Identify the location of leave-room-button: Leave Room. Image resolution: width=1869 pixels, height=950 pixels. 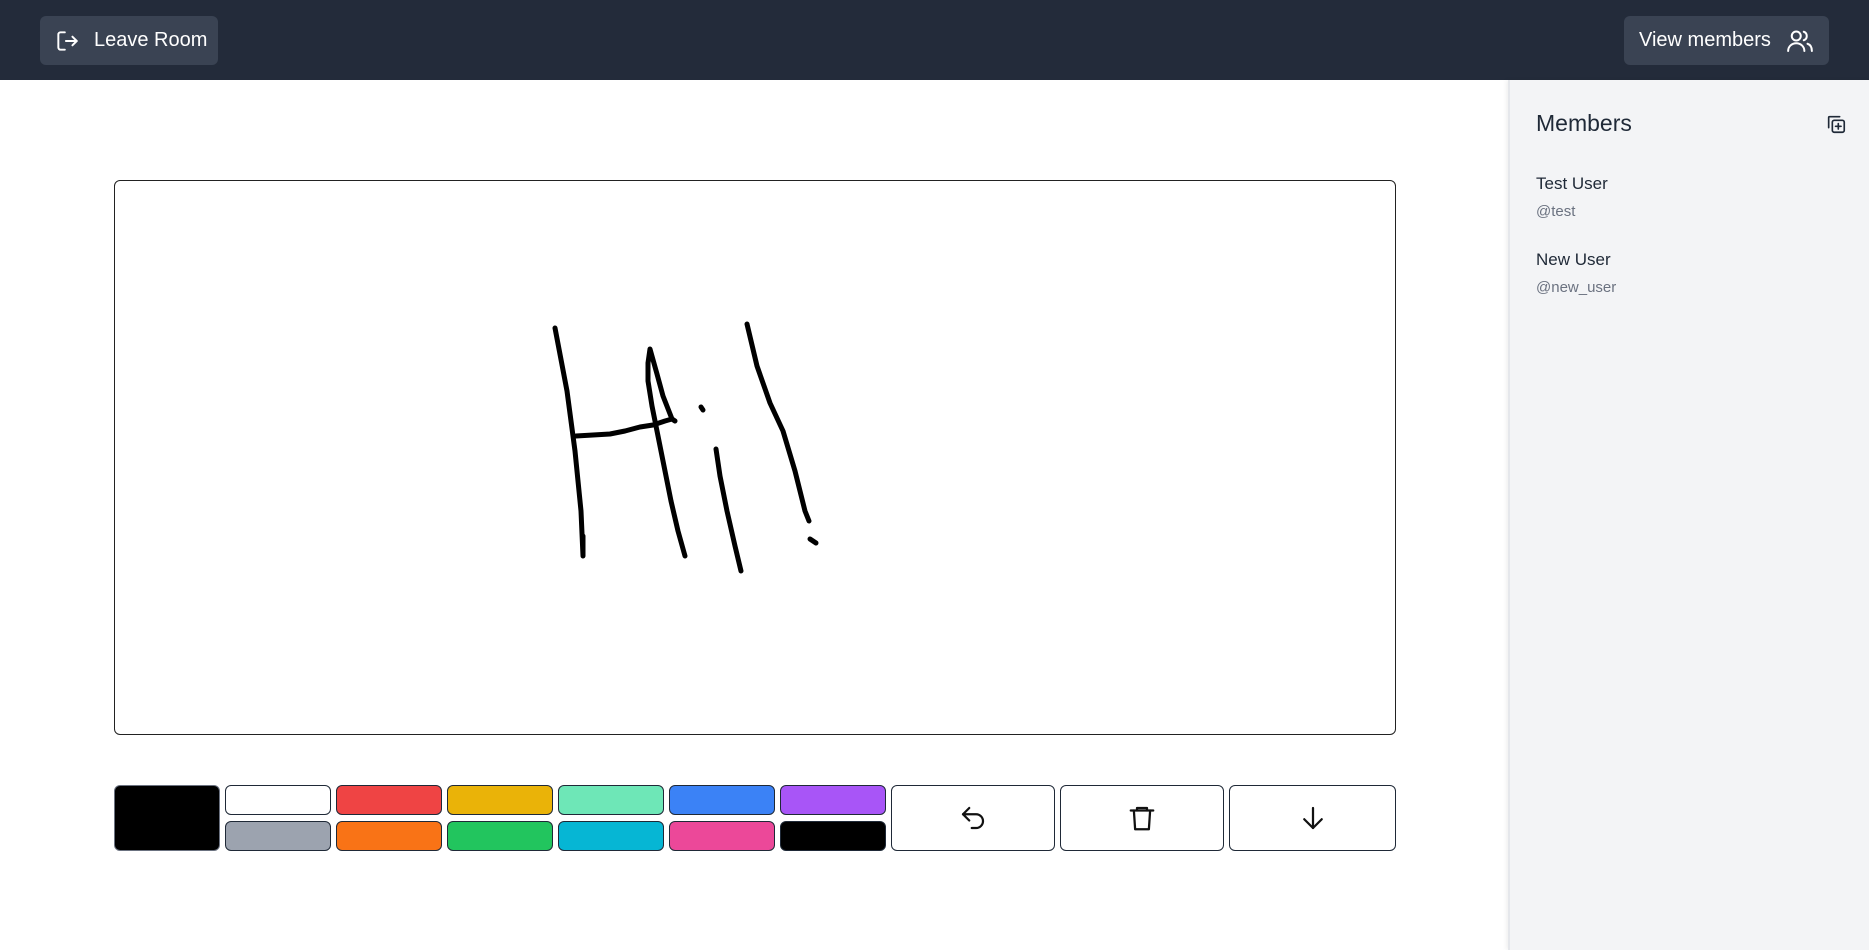
(129, 40).